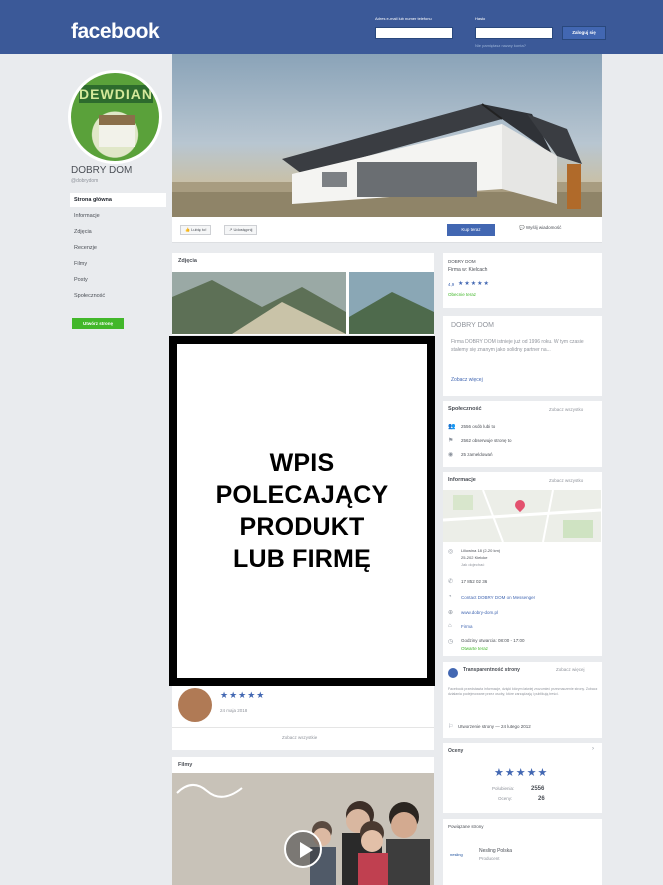  Describe the element at coordinates (480, 18) in the screenshot. I see `password-label: Hasło` at that location.